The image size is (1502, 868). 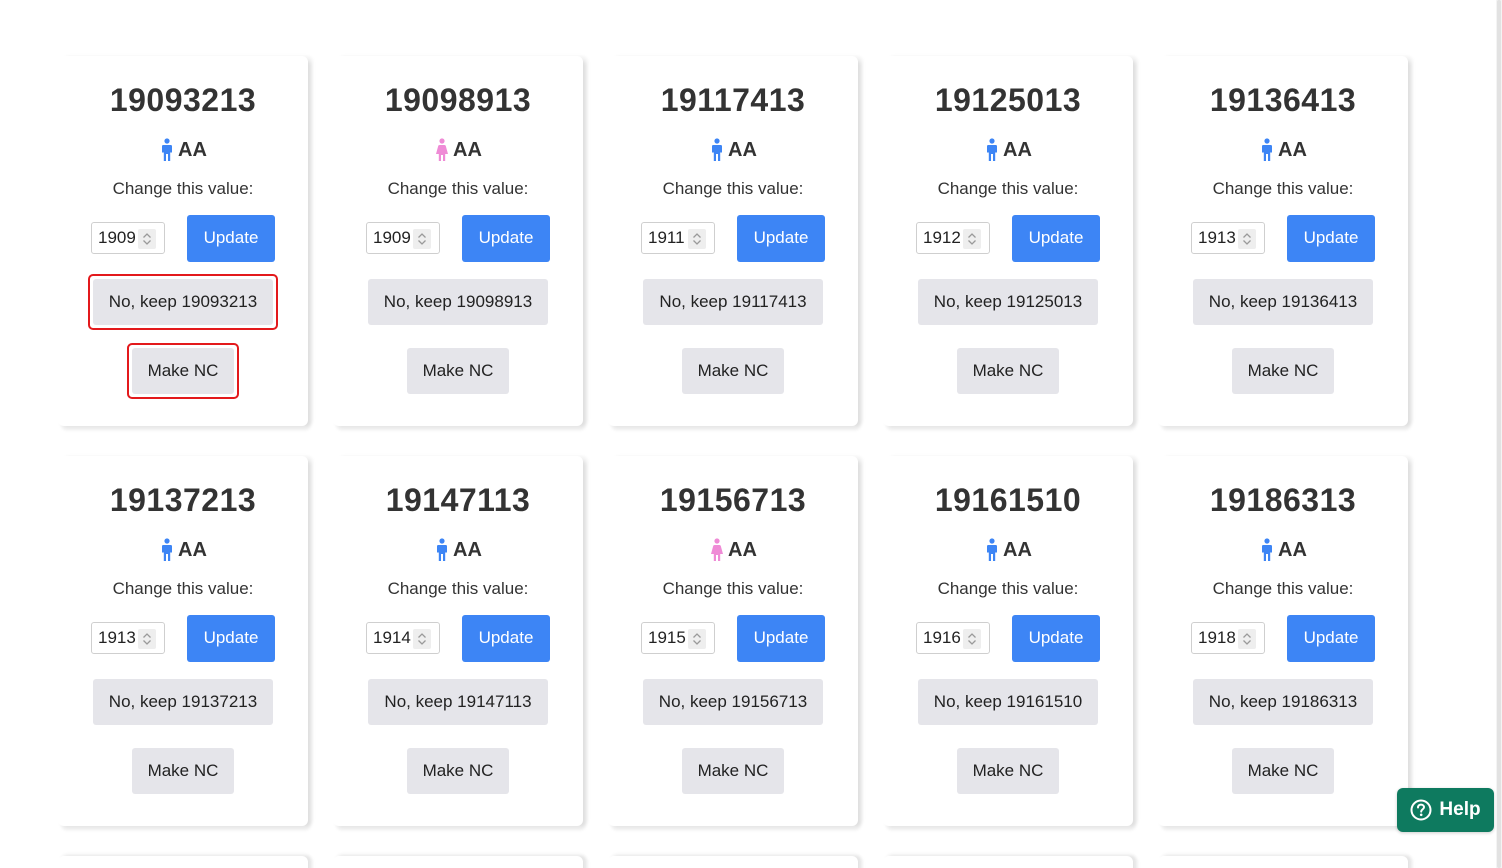 What do you see at coordinates (1445, 810) in the screenshot?
I see `help-button: Help` at bounding box center [1445, 810].